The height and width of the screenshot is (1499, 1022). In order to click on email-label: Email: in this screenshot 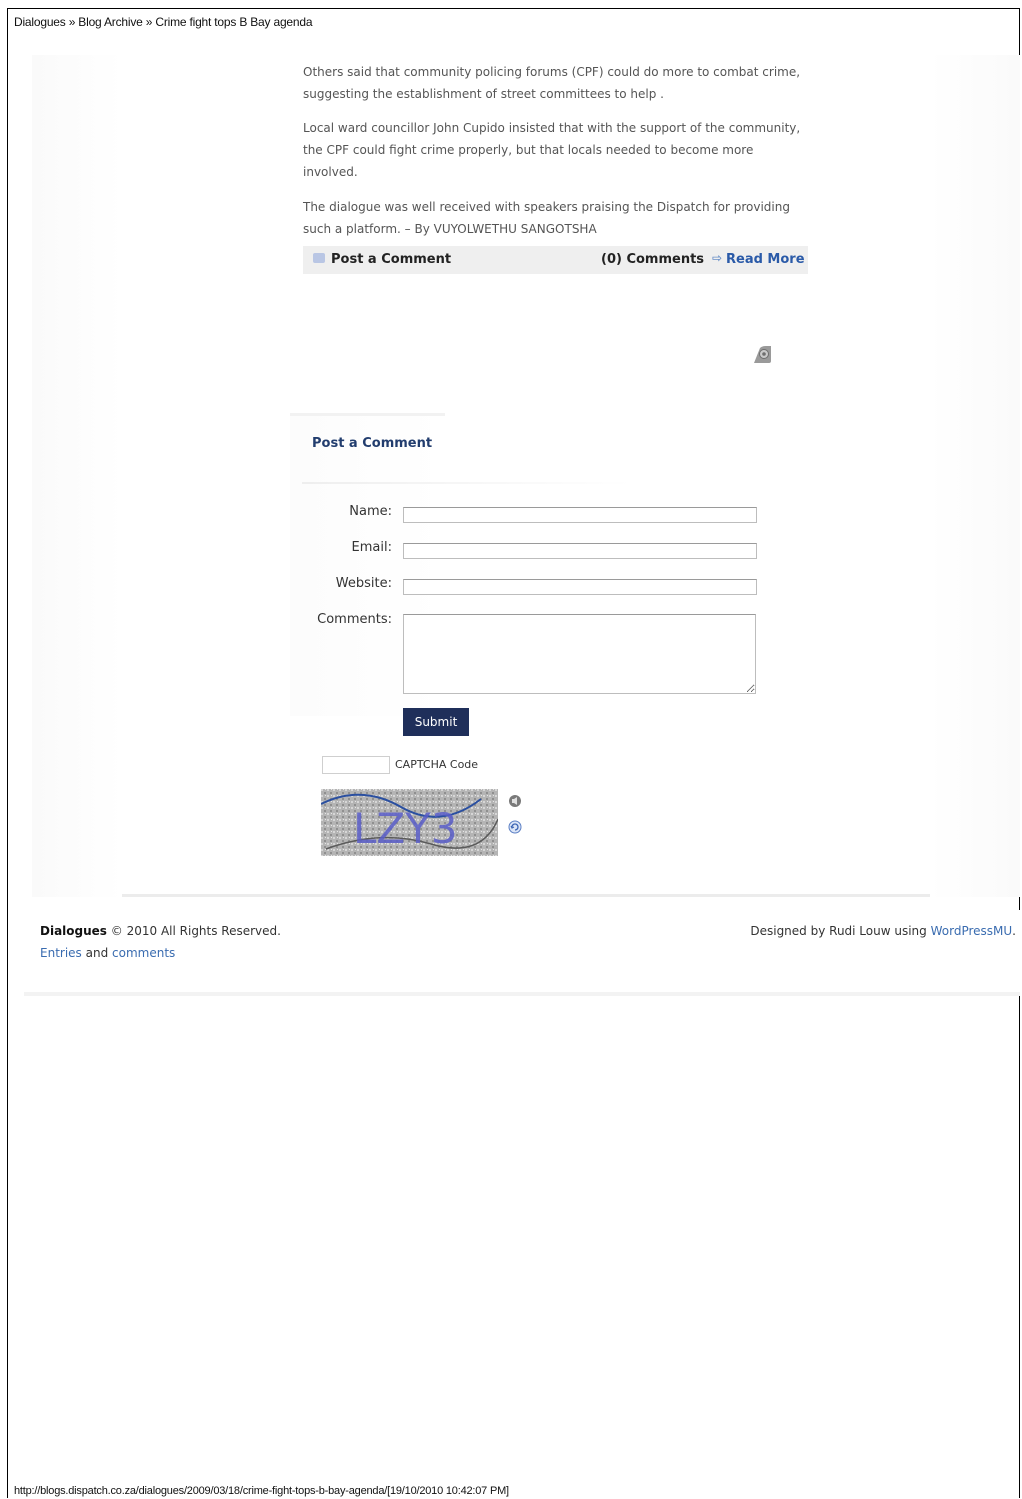, I will do `click(371, 547)`.